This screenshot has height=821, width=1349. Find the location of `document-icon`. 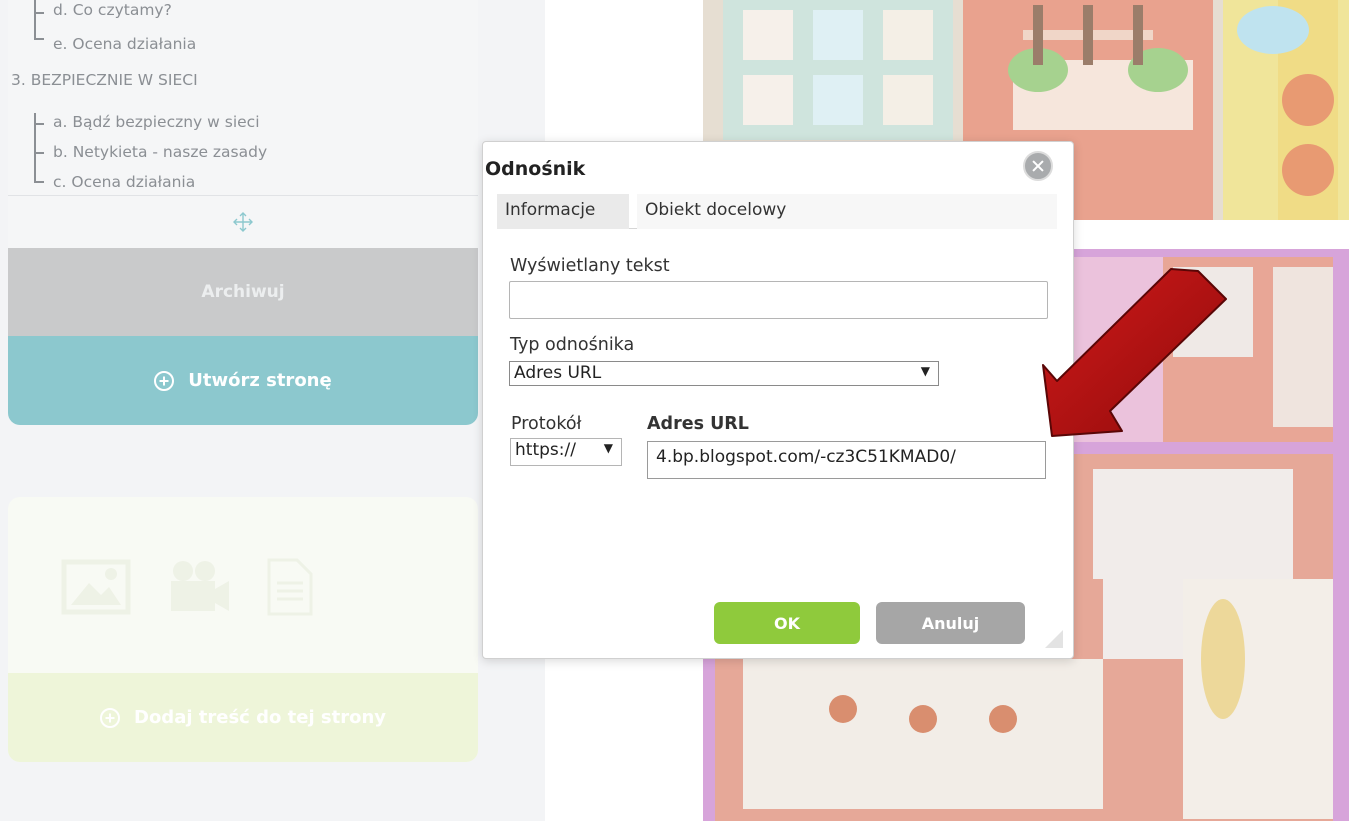

document-icon is located at coordinates (290, 587).